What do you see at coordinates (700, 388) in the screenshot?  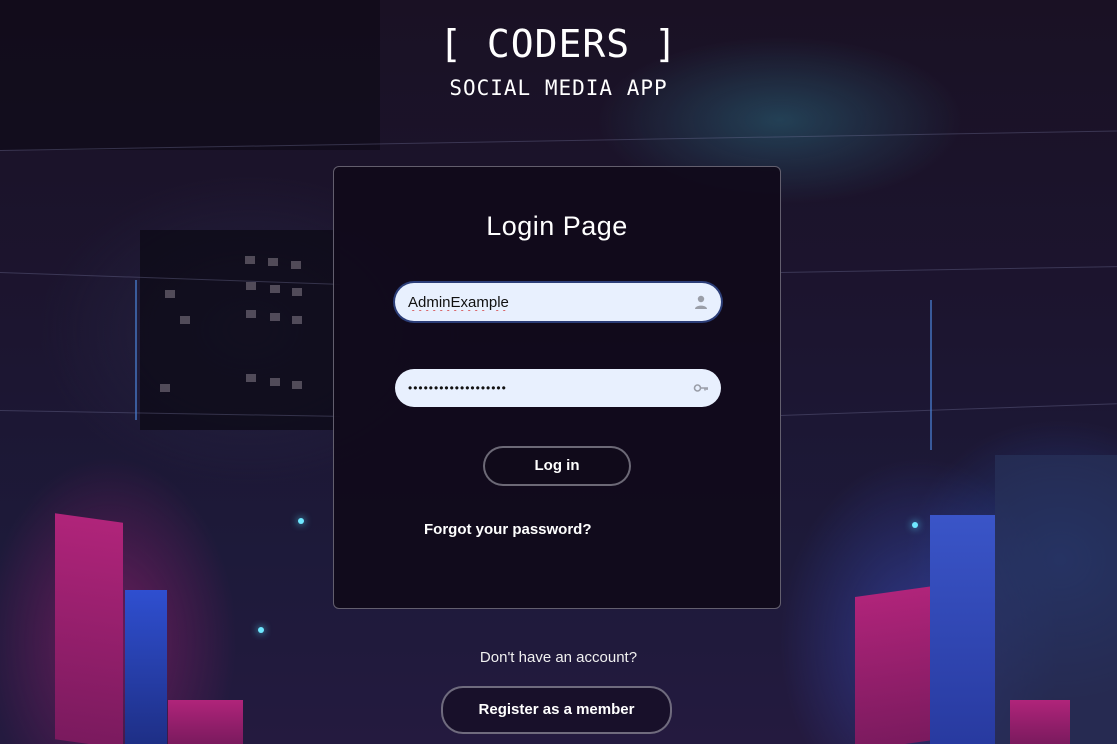 I see `key-icon` at bounding box center [700, 388].